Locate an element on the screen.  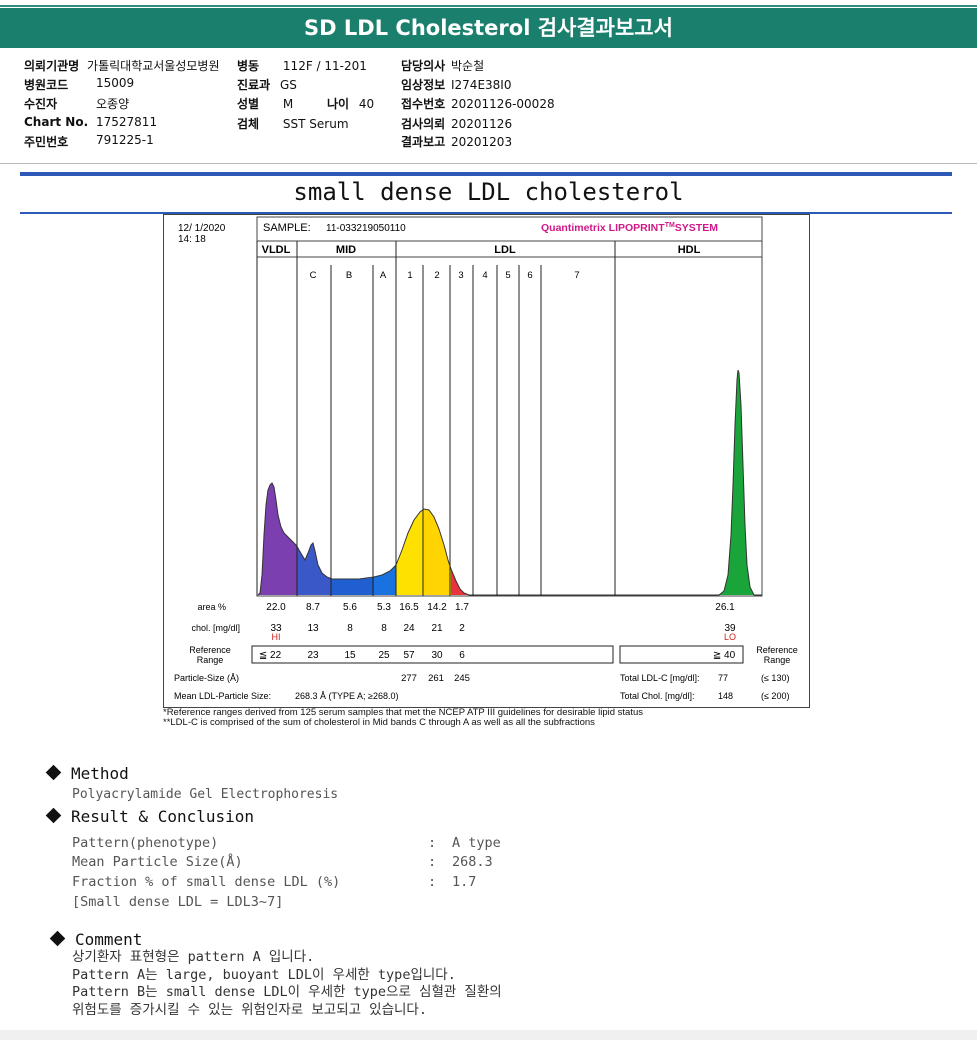
lp-chol-b: 8 is located at coordinates (350, 628).